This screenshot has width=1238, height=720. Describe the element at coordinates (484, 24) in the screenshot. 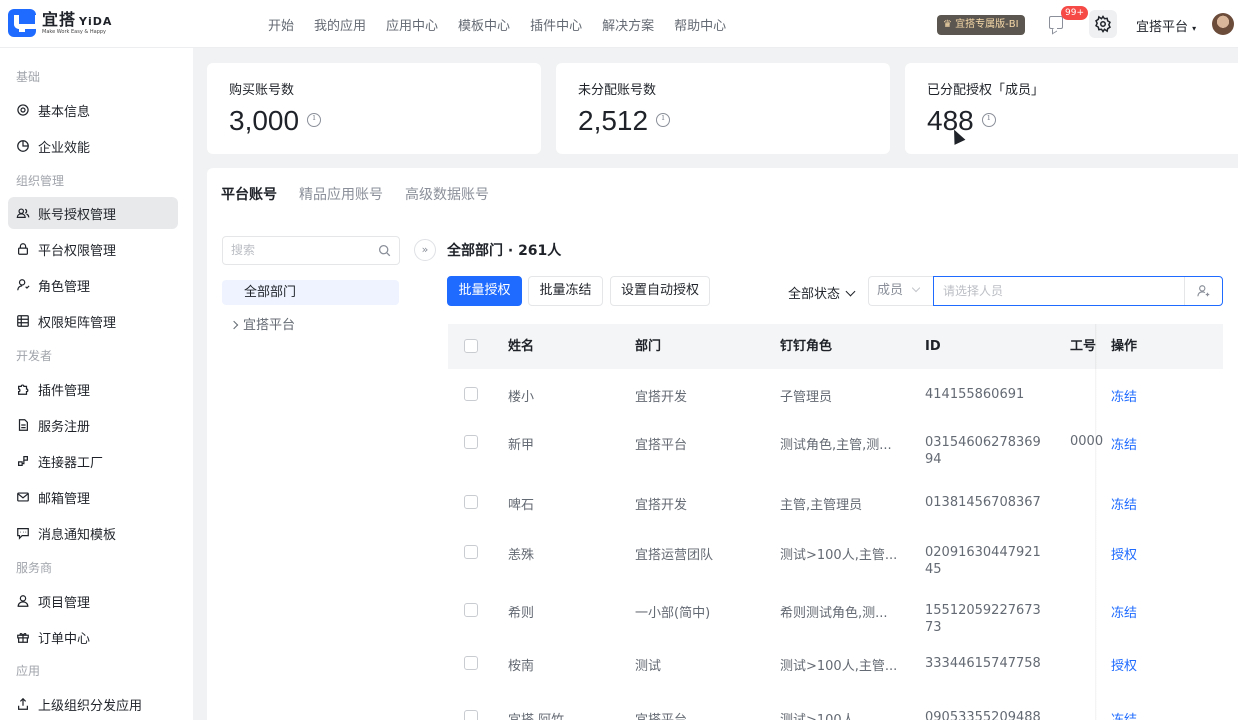

I see `nav-template-center: 模板中心` at that location.